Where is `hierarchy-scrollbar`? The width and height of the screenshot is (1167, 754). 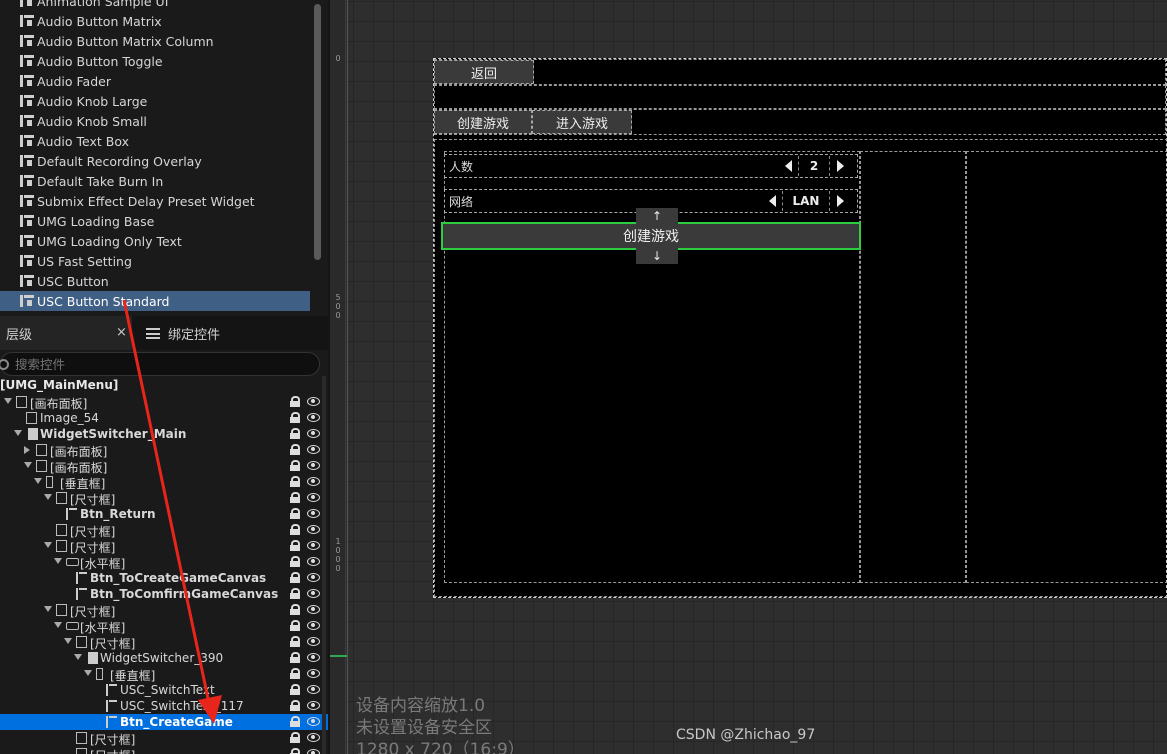 hierarchy-scrollbar is located at coordinates (324, 565).